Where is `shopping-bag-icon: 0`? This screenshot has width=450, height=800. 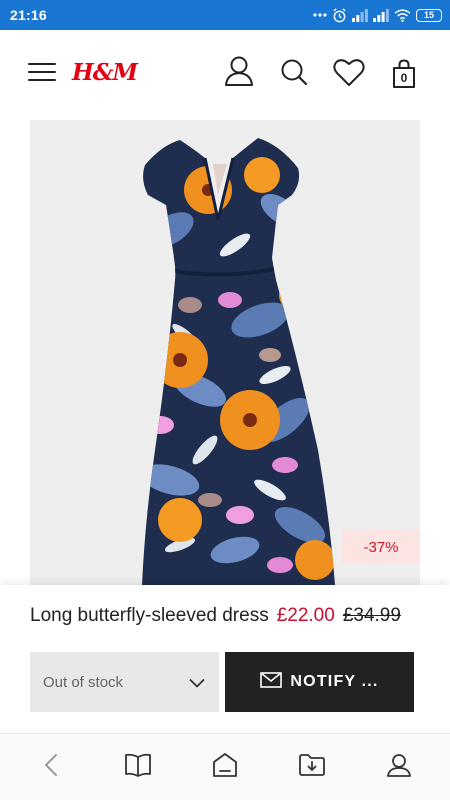 shopping-bag-icon: 0 is located at coordinates (404, 74).